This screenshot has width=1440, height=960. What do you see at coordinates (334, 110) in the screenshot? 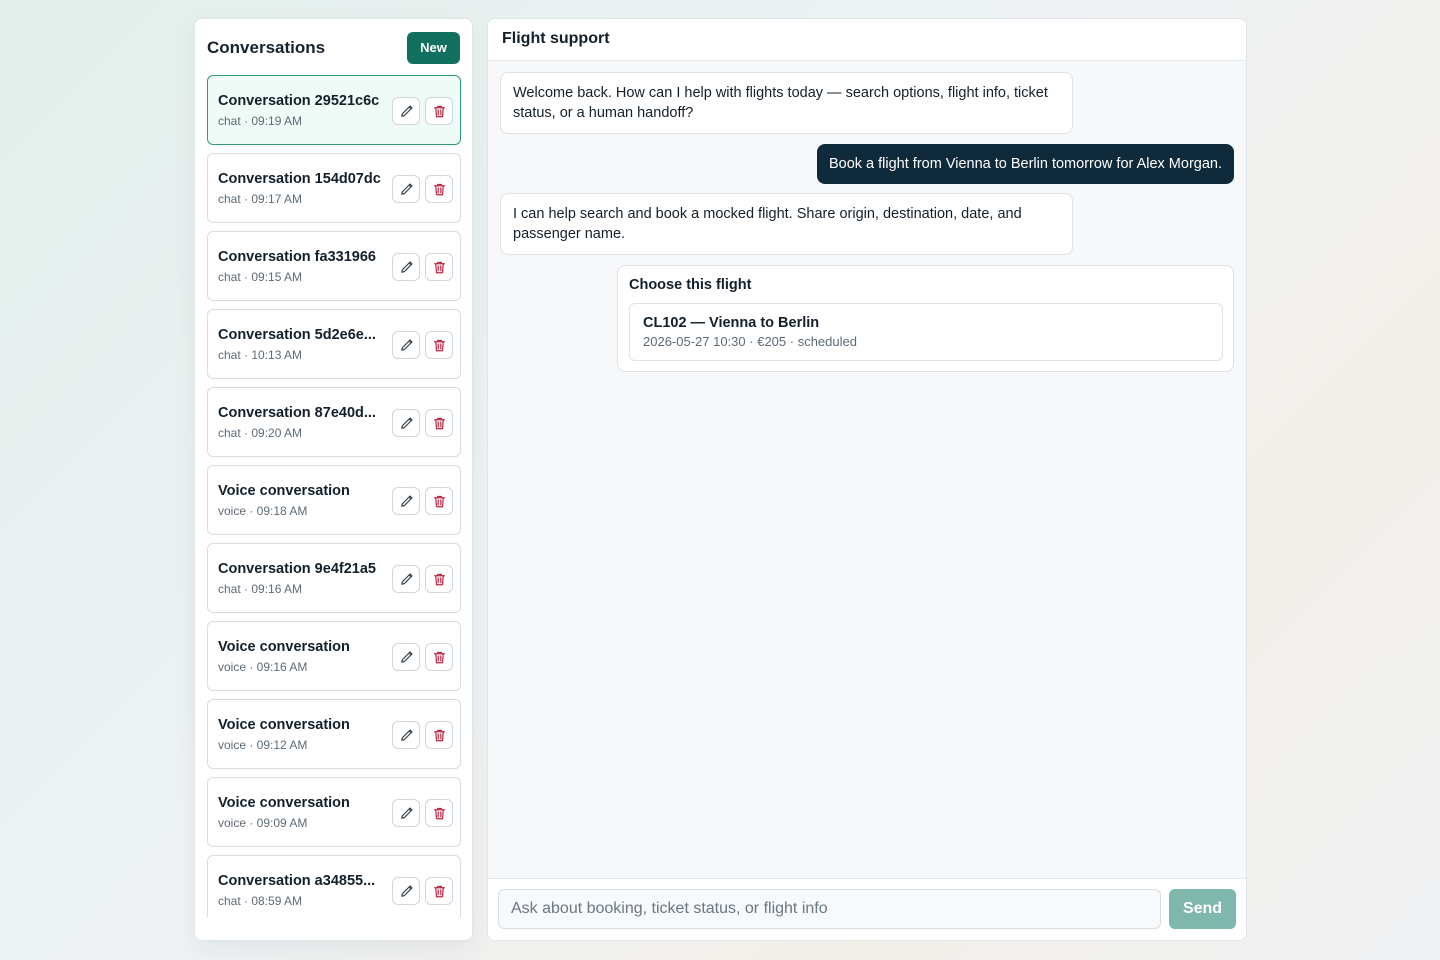
I see `conversation-item: Conversation 29521c6c chat · 09:19 AM` at bounding box center [334, 110].